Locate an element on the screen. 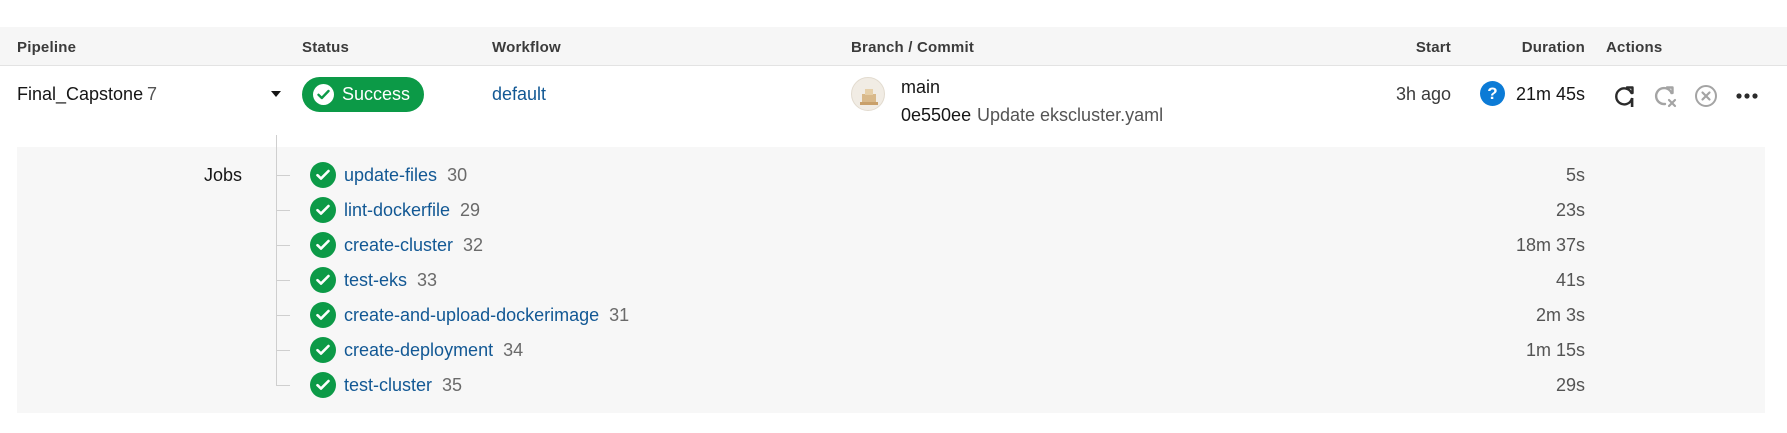 Image resolution: width=1787 pixels, height=433 pixels. status-badge: Success is located at coordinates (363, 94).